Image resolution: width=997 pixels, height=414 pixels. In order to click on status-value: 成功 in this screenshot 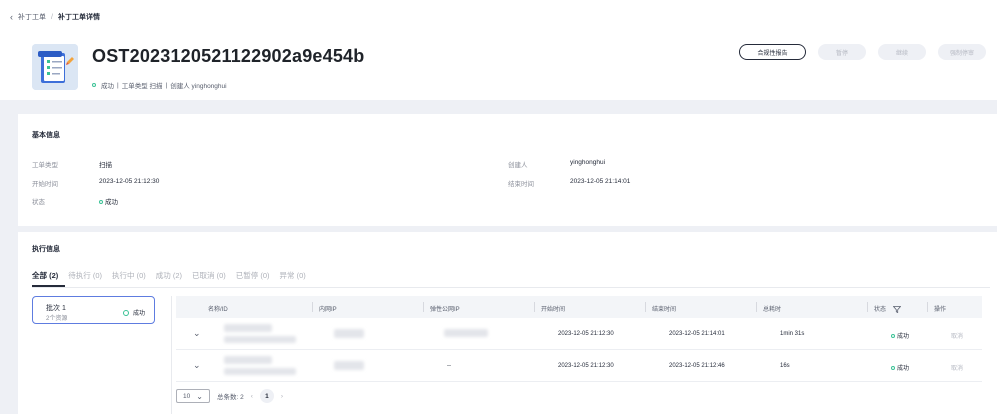, I will do `click(108, 201)`.